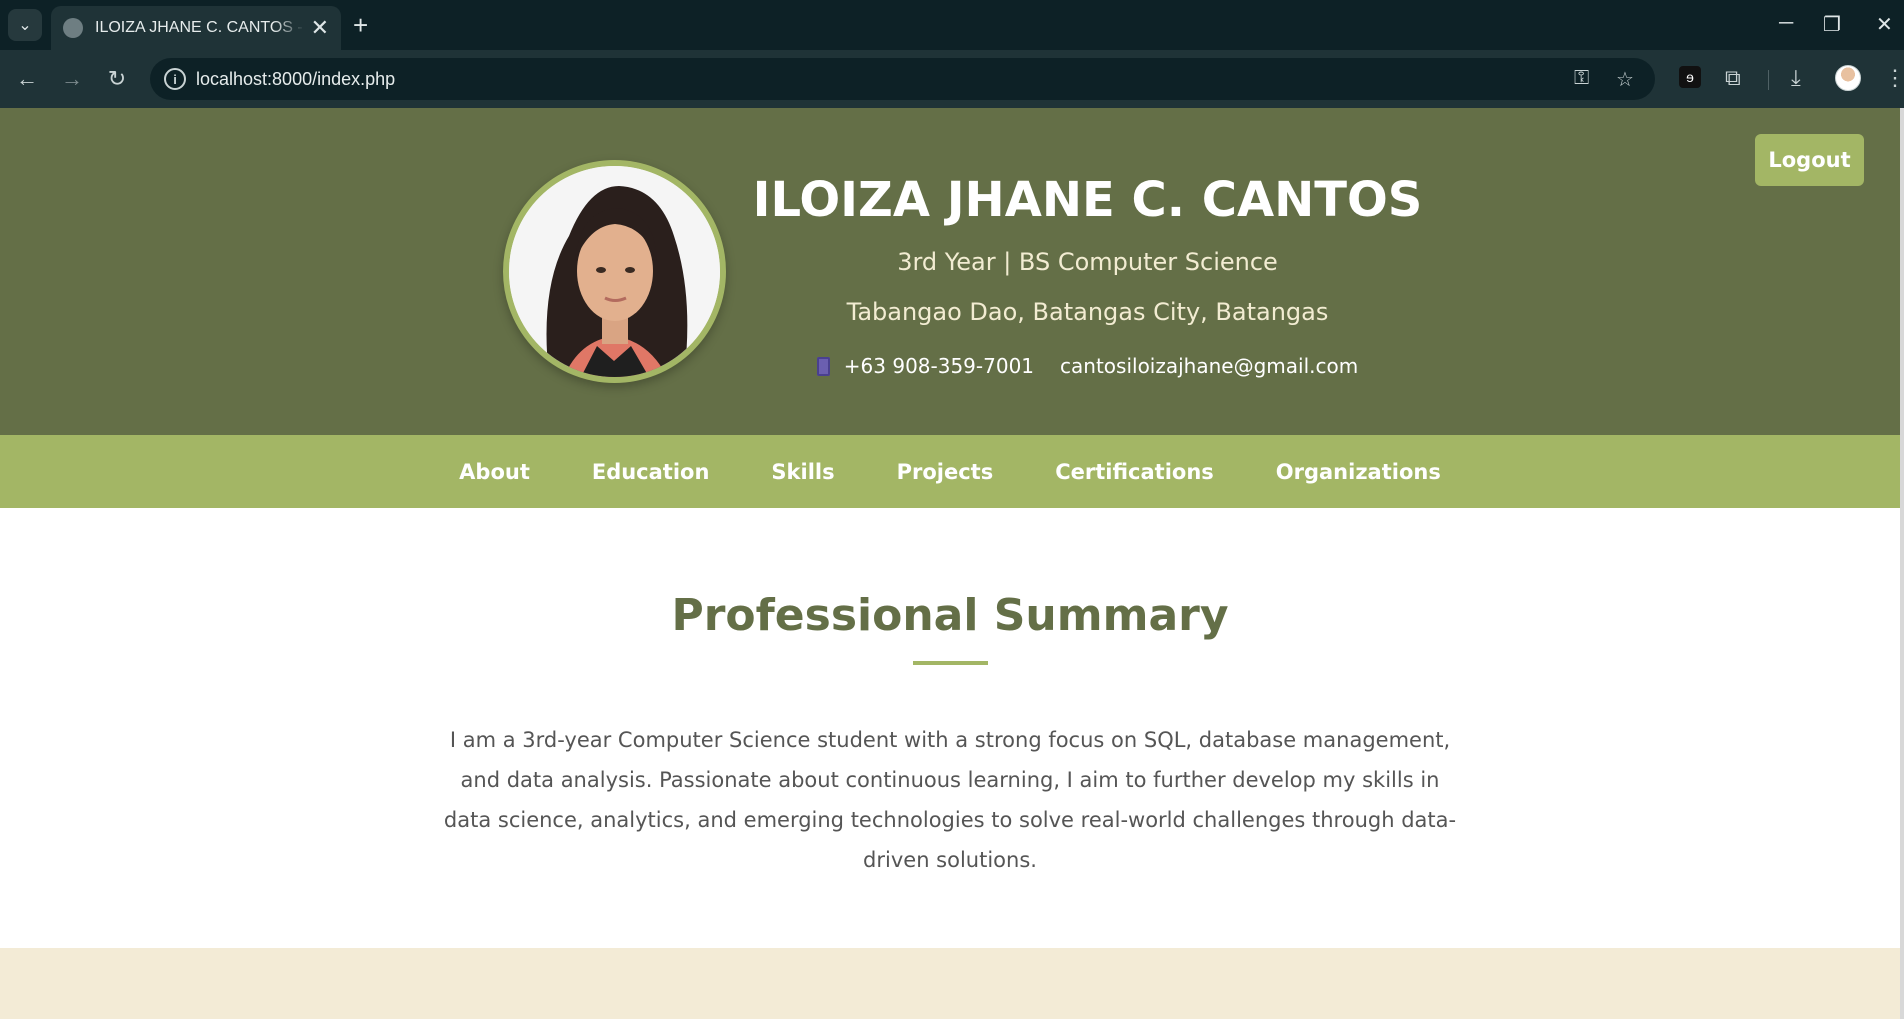  What do you see at coordinates (802, 472) in the screenshot?
I see `nav-skills: Skills` at bounding box center [802, 472].